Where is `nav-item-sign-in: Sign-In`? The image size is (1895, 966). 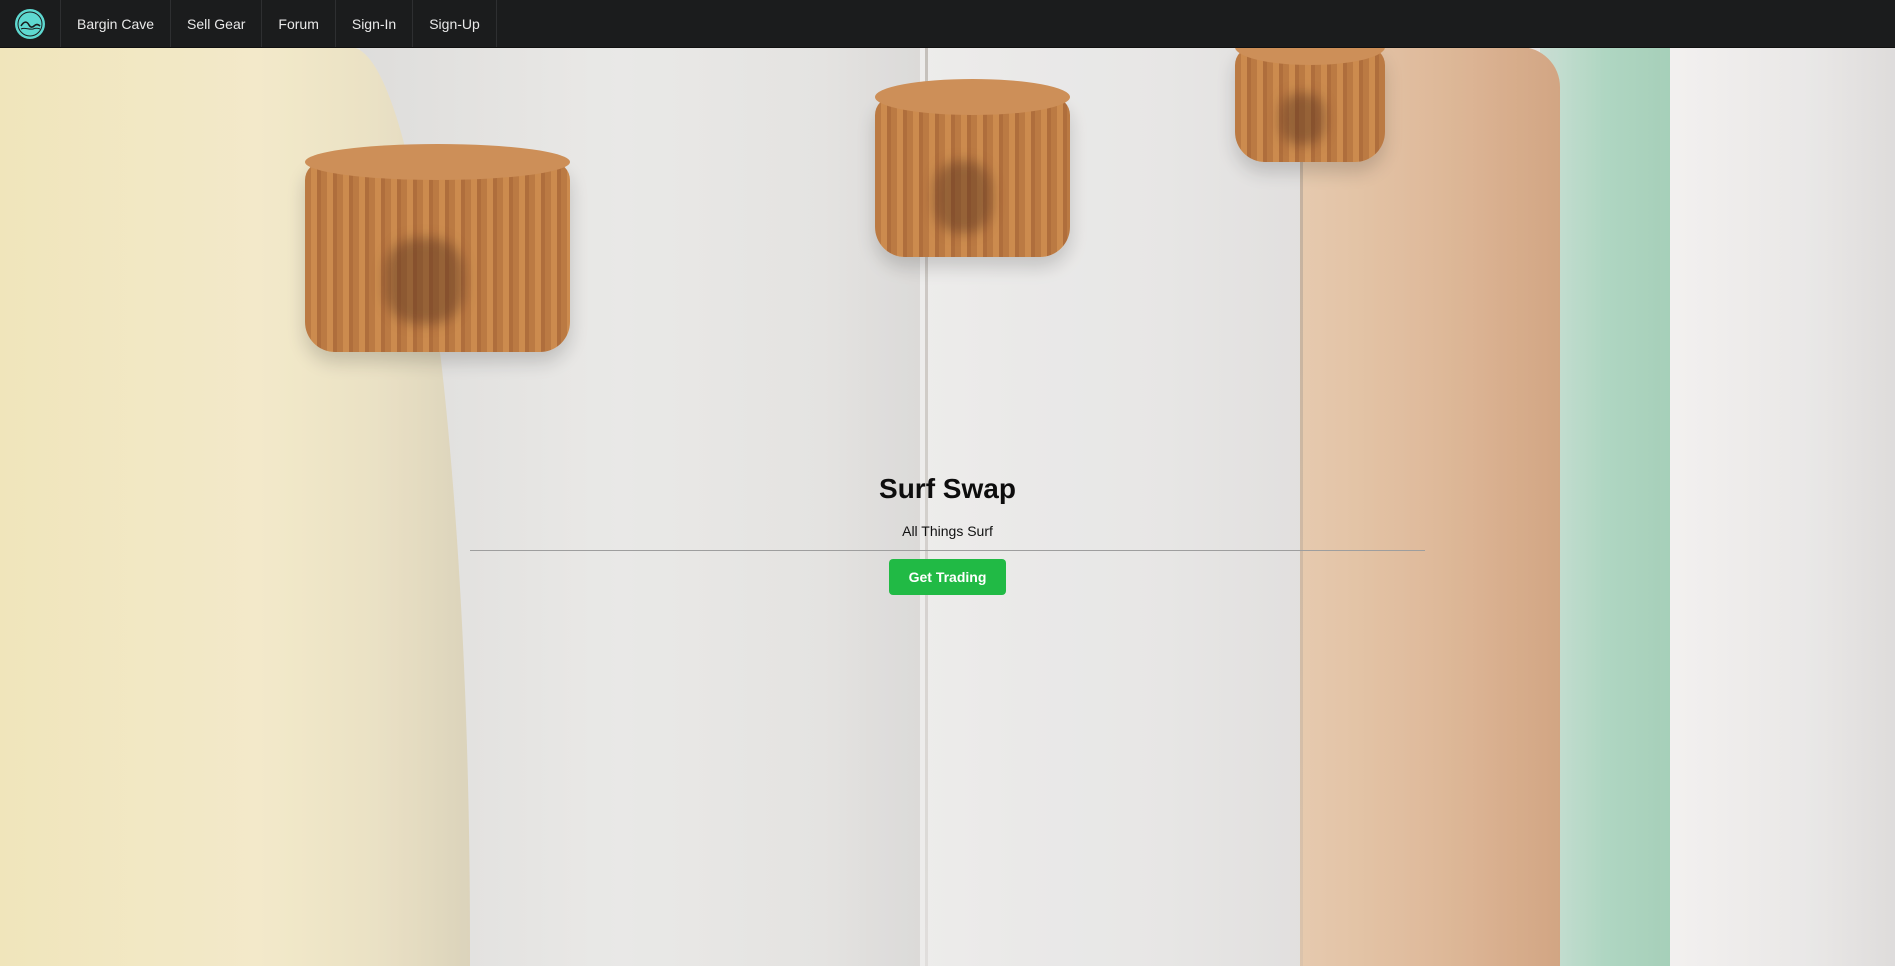 nav-item-sign-in: Sign-In is located at coordinates (375, 23).